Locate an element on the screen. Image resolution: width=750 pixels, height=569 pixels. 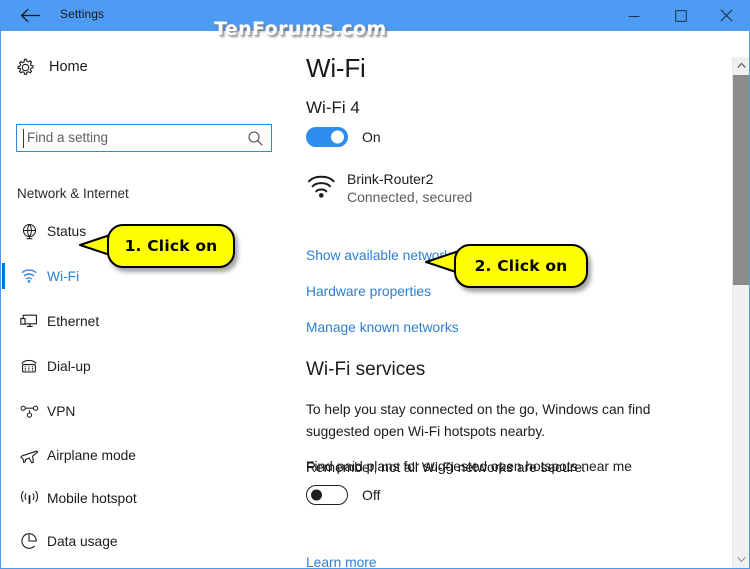
maximize-button is located at coordinates (680, 15).